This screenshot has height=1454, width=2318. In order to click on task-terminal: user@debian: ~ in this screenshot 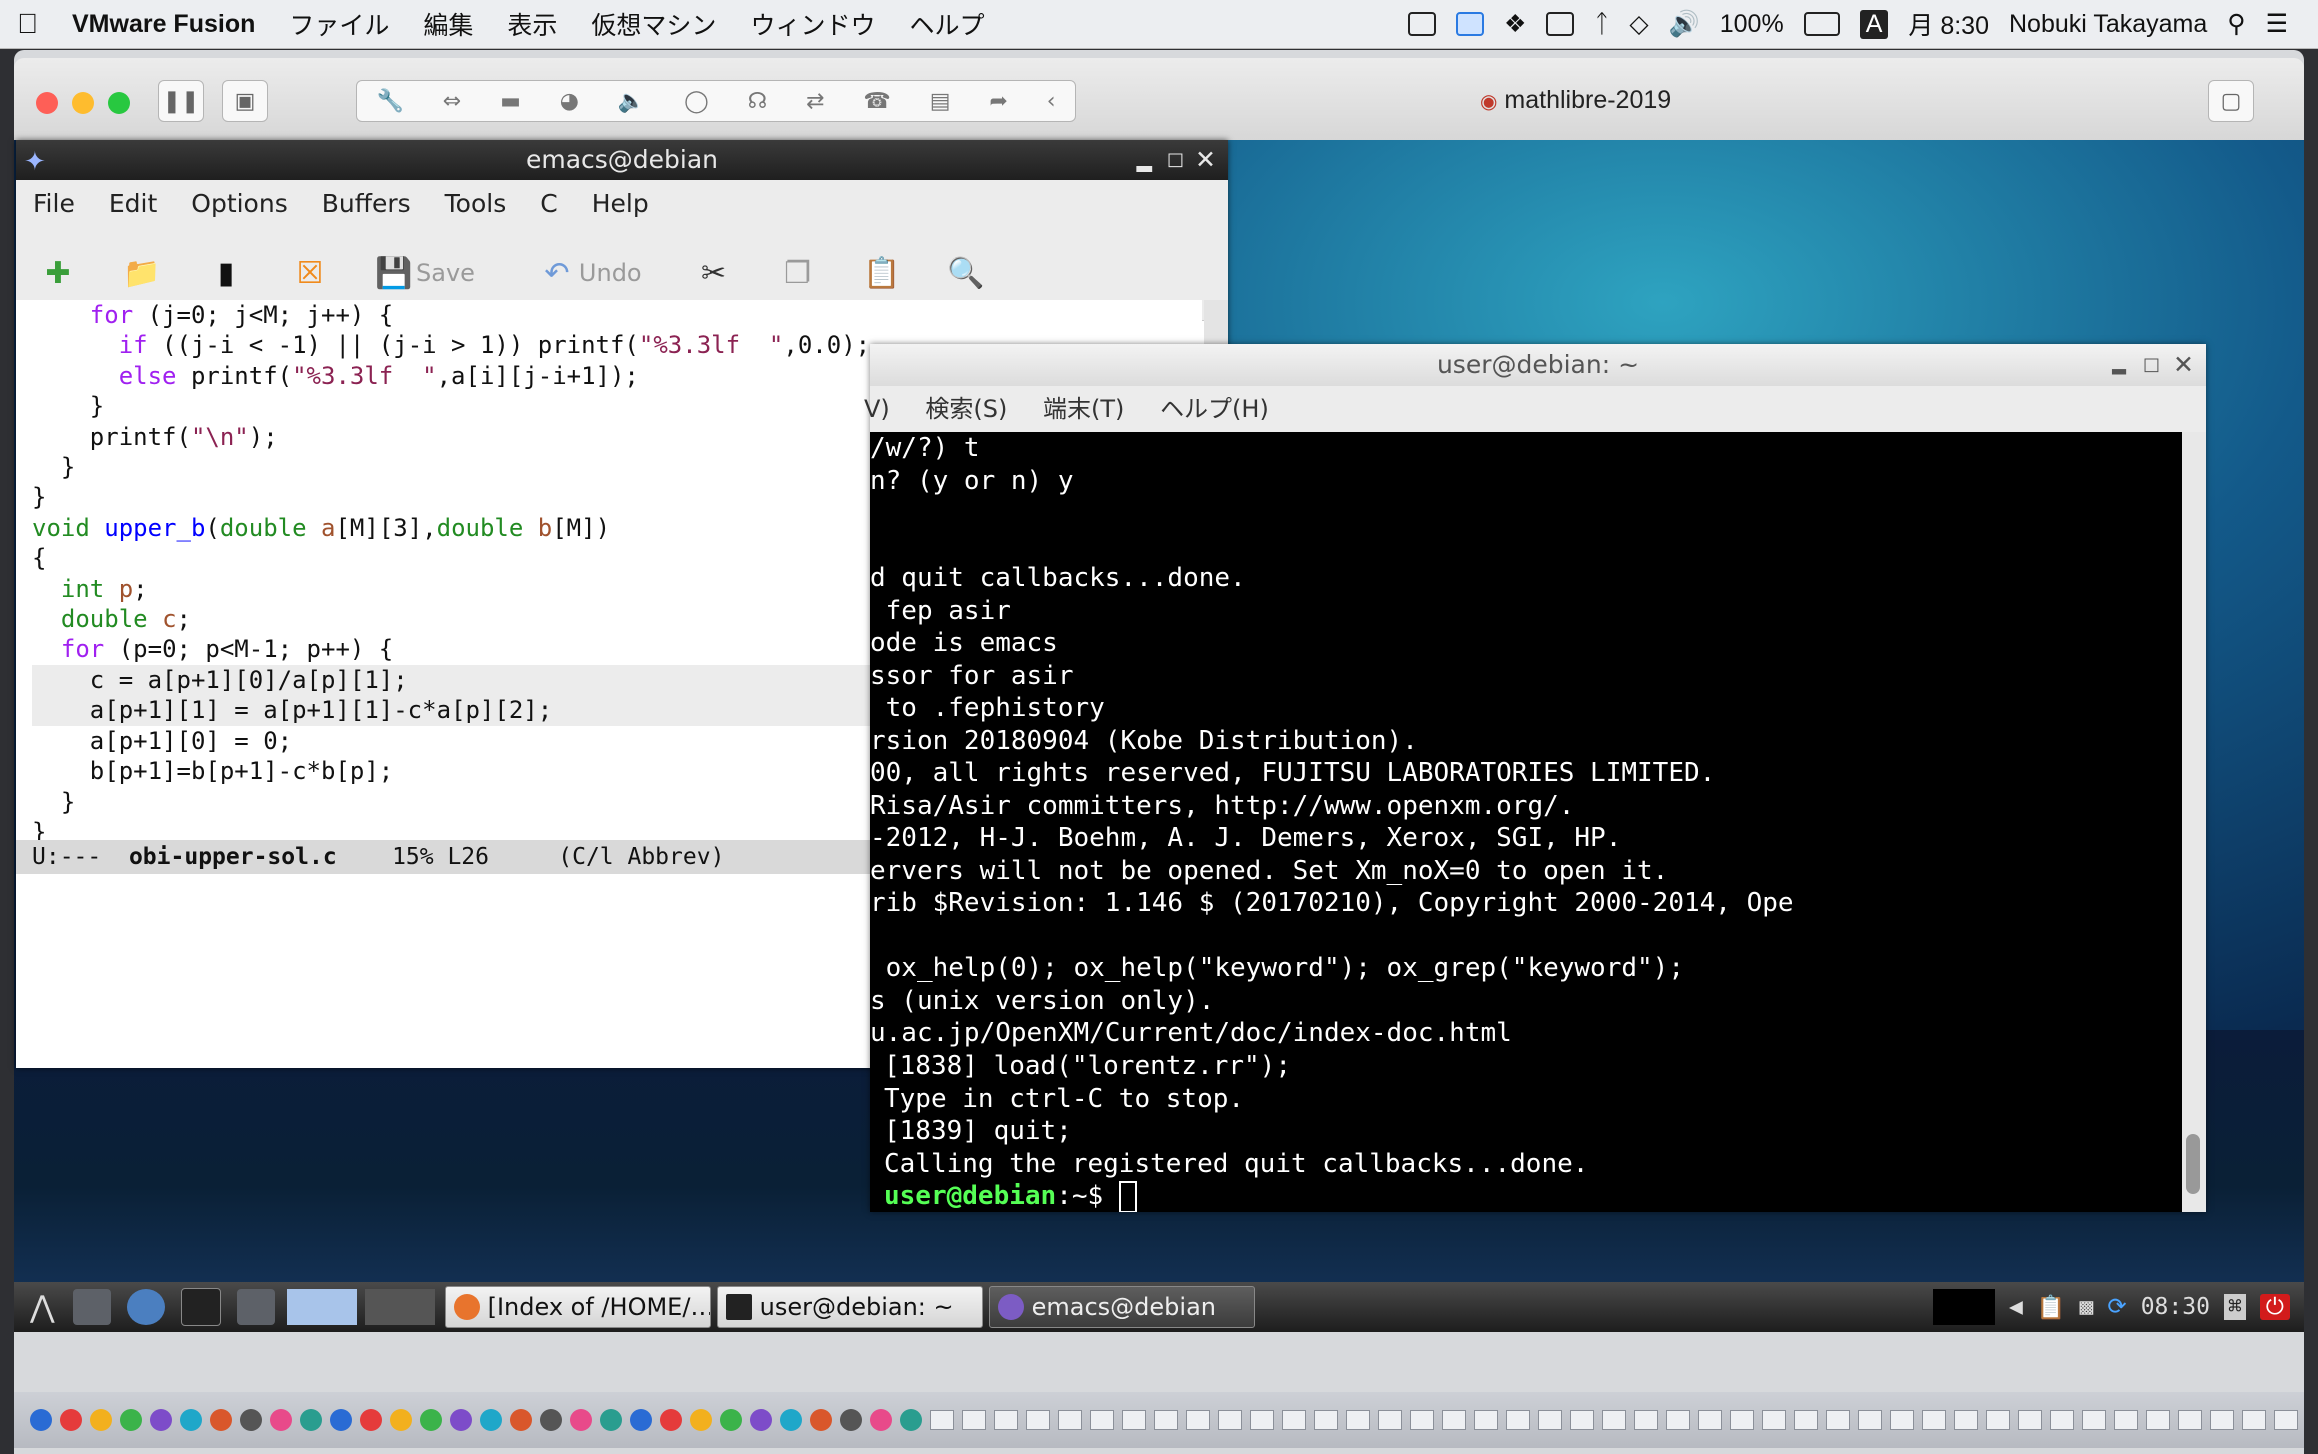, I will do `click(849, 1307)`.